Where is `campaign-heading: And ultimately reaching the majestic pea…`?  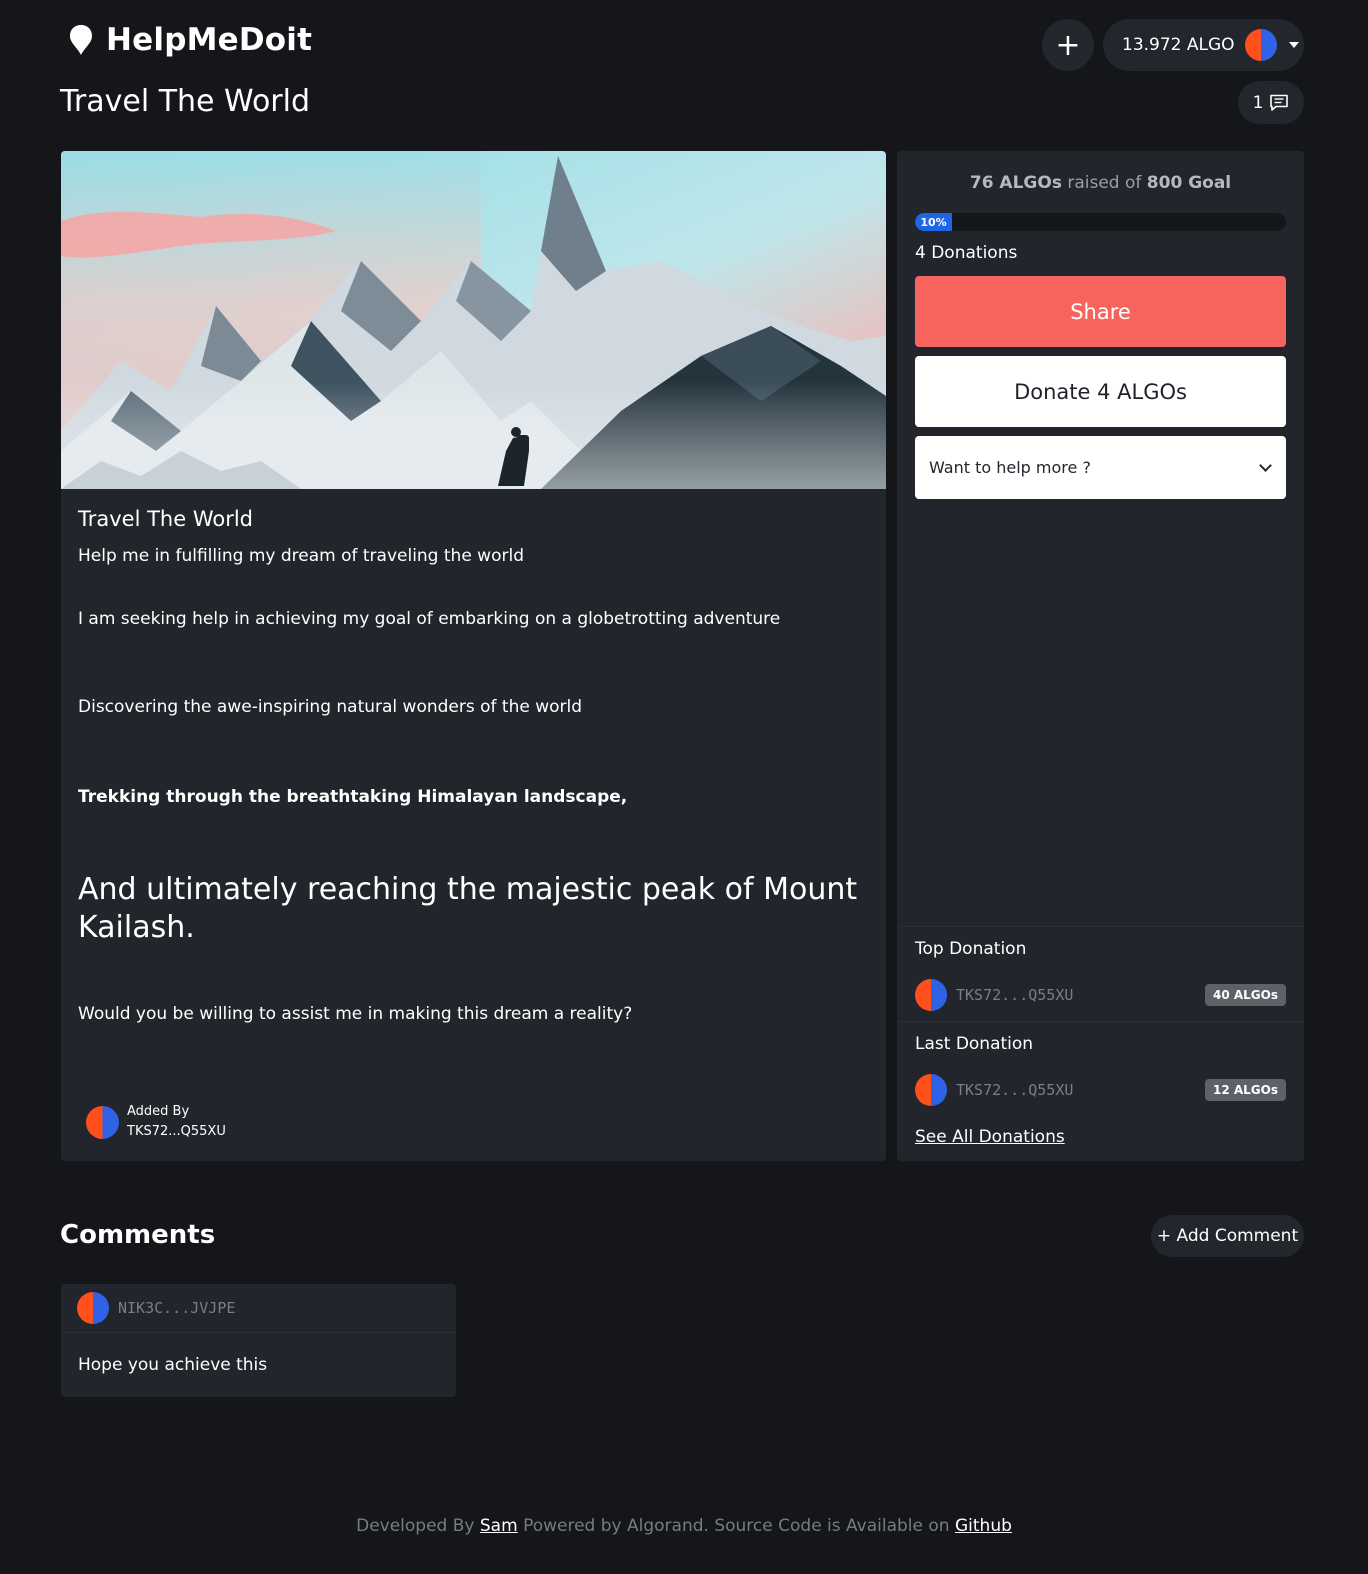
campaign-heading: And ultimately reaching the majestic pea… is located at coordinates (468, 908).